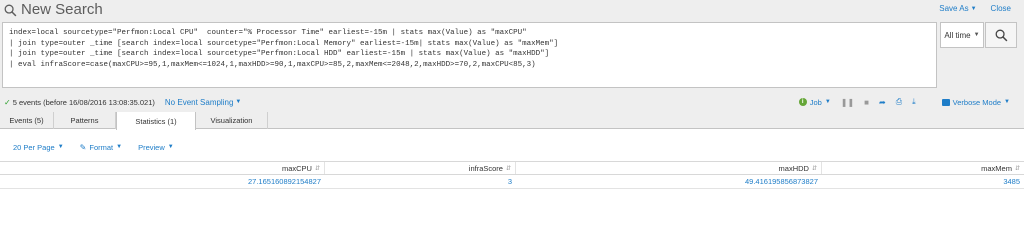  I want to click on page-title: New Search, so click(62, 9).